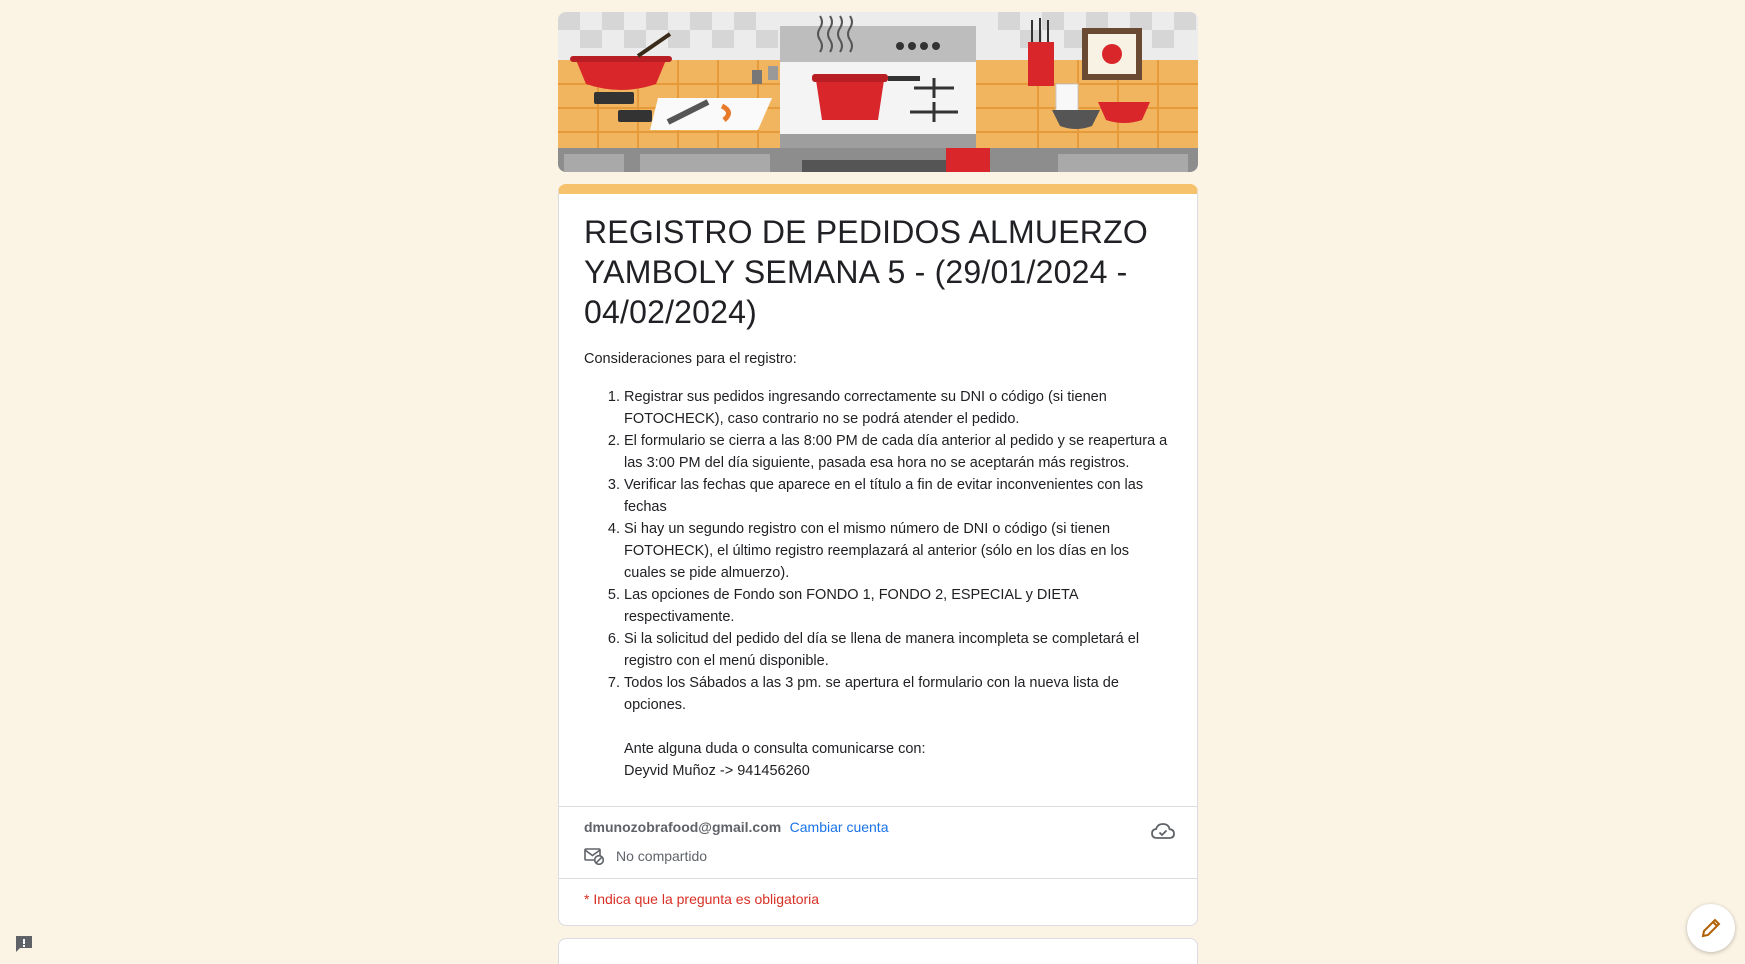 Image resolution: width=1745 pixels, height=964 pixels. I want to click on switch-account-link: Cambiar cuenta, so click(839, 827).